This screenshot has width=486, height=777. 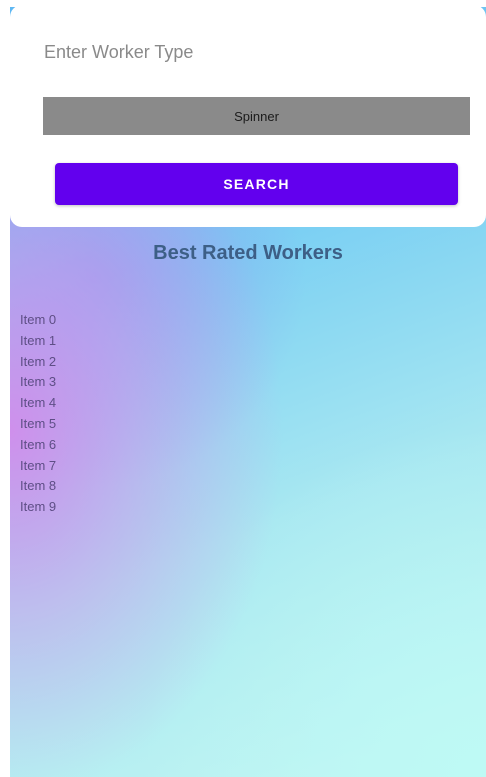 What do you see at coordinates (38, 507) in the screenshot?
I see `worker-list-item: Item 9` at bounding box center [38, 507].